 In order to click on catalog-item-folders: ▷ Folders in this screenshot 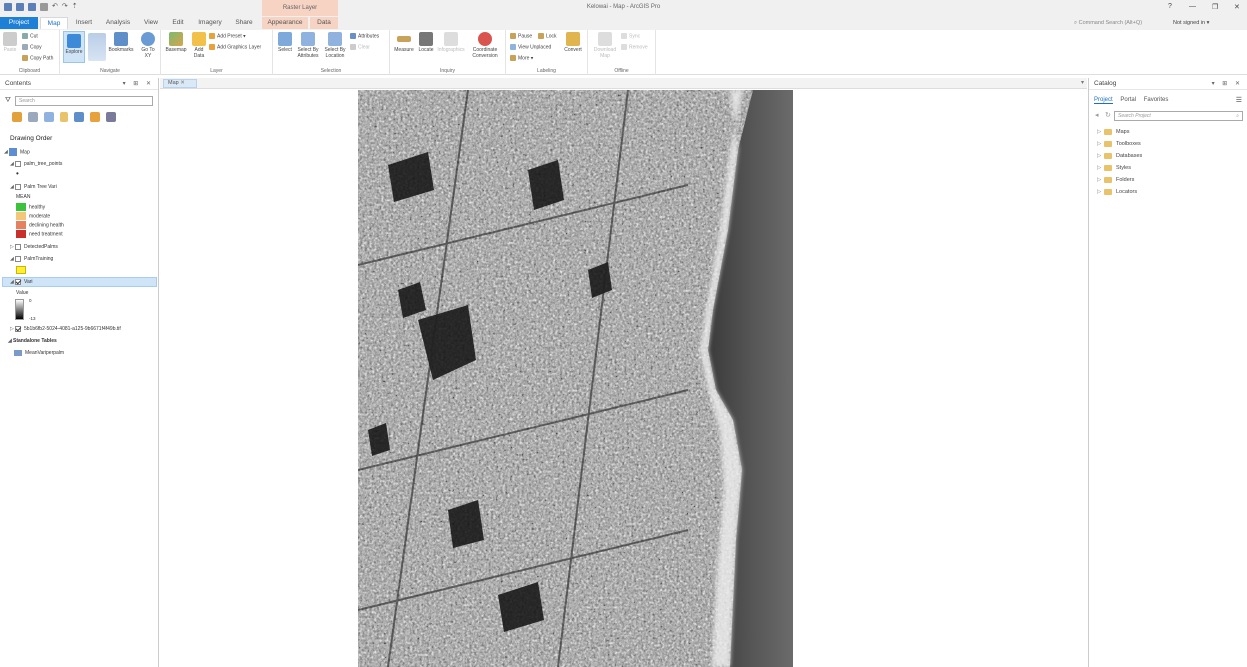, I will do `click(1115, 180)`.